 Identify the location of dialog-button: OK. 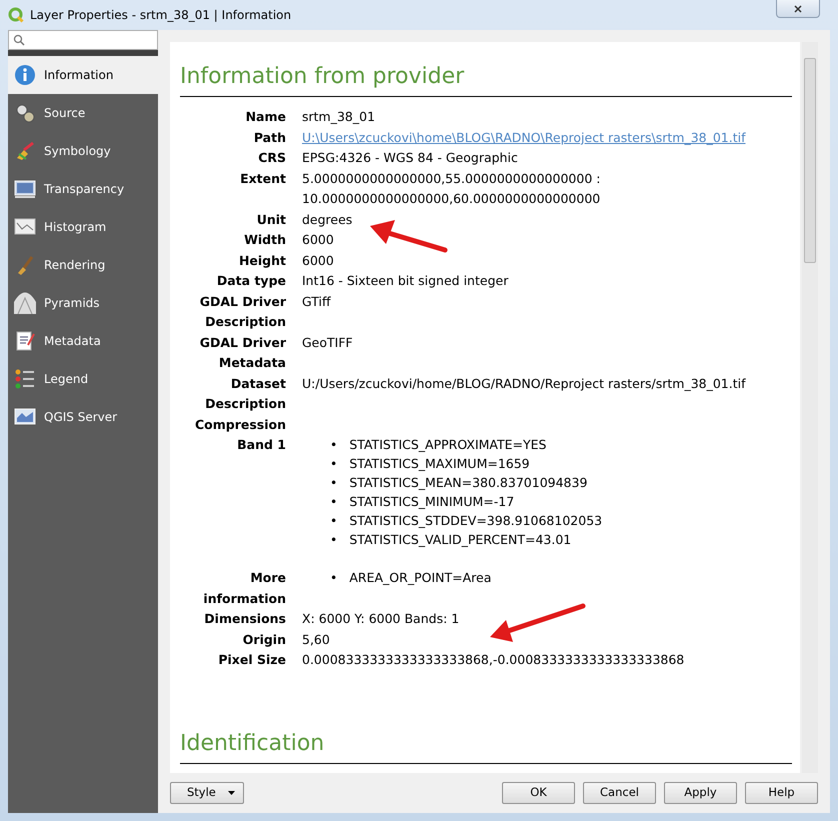
(538, 793).